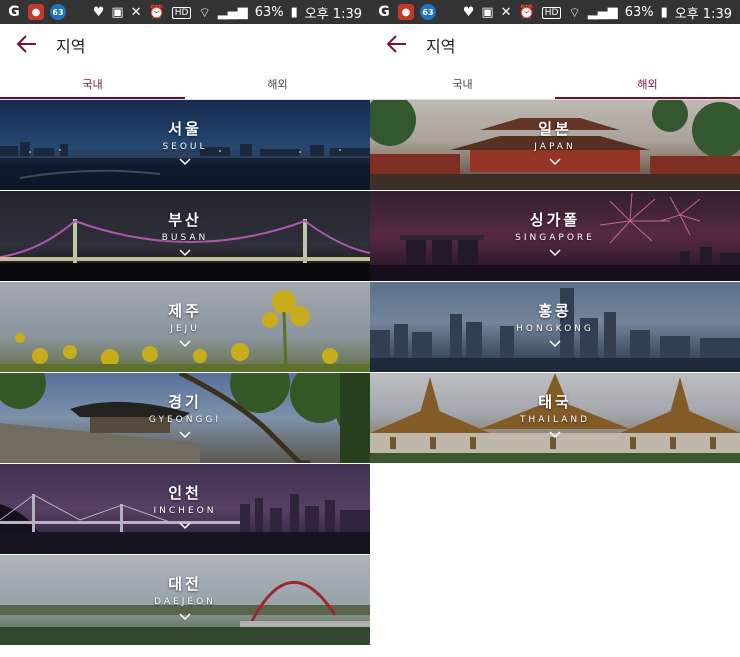  I want to click on region-card-japan: 일본 JAPAN, so click(555, 145).